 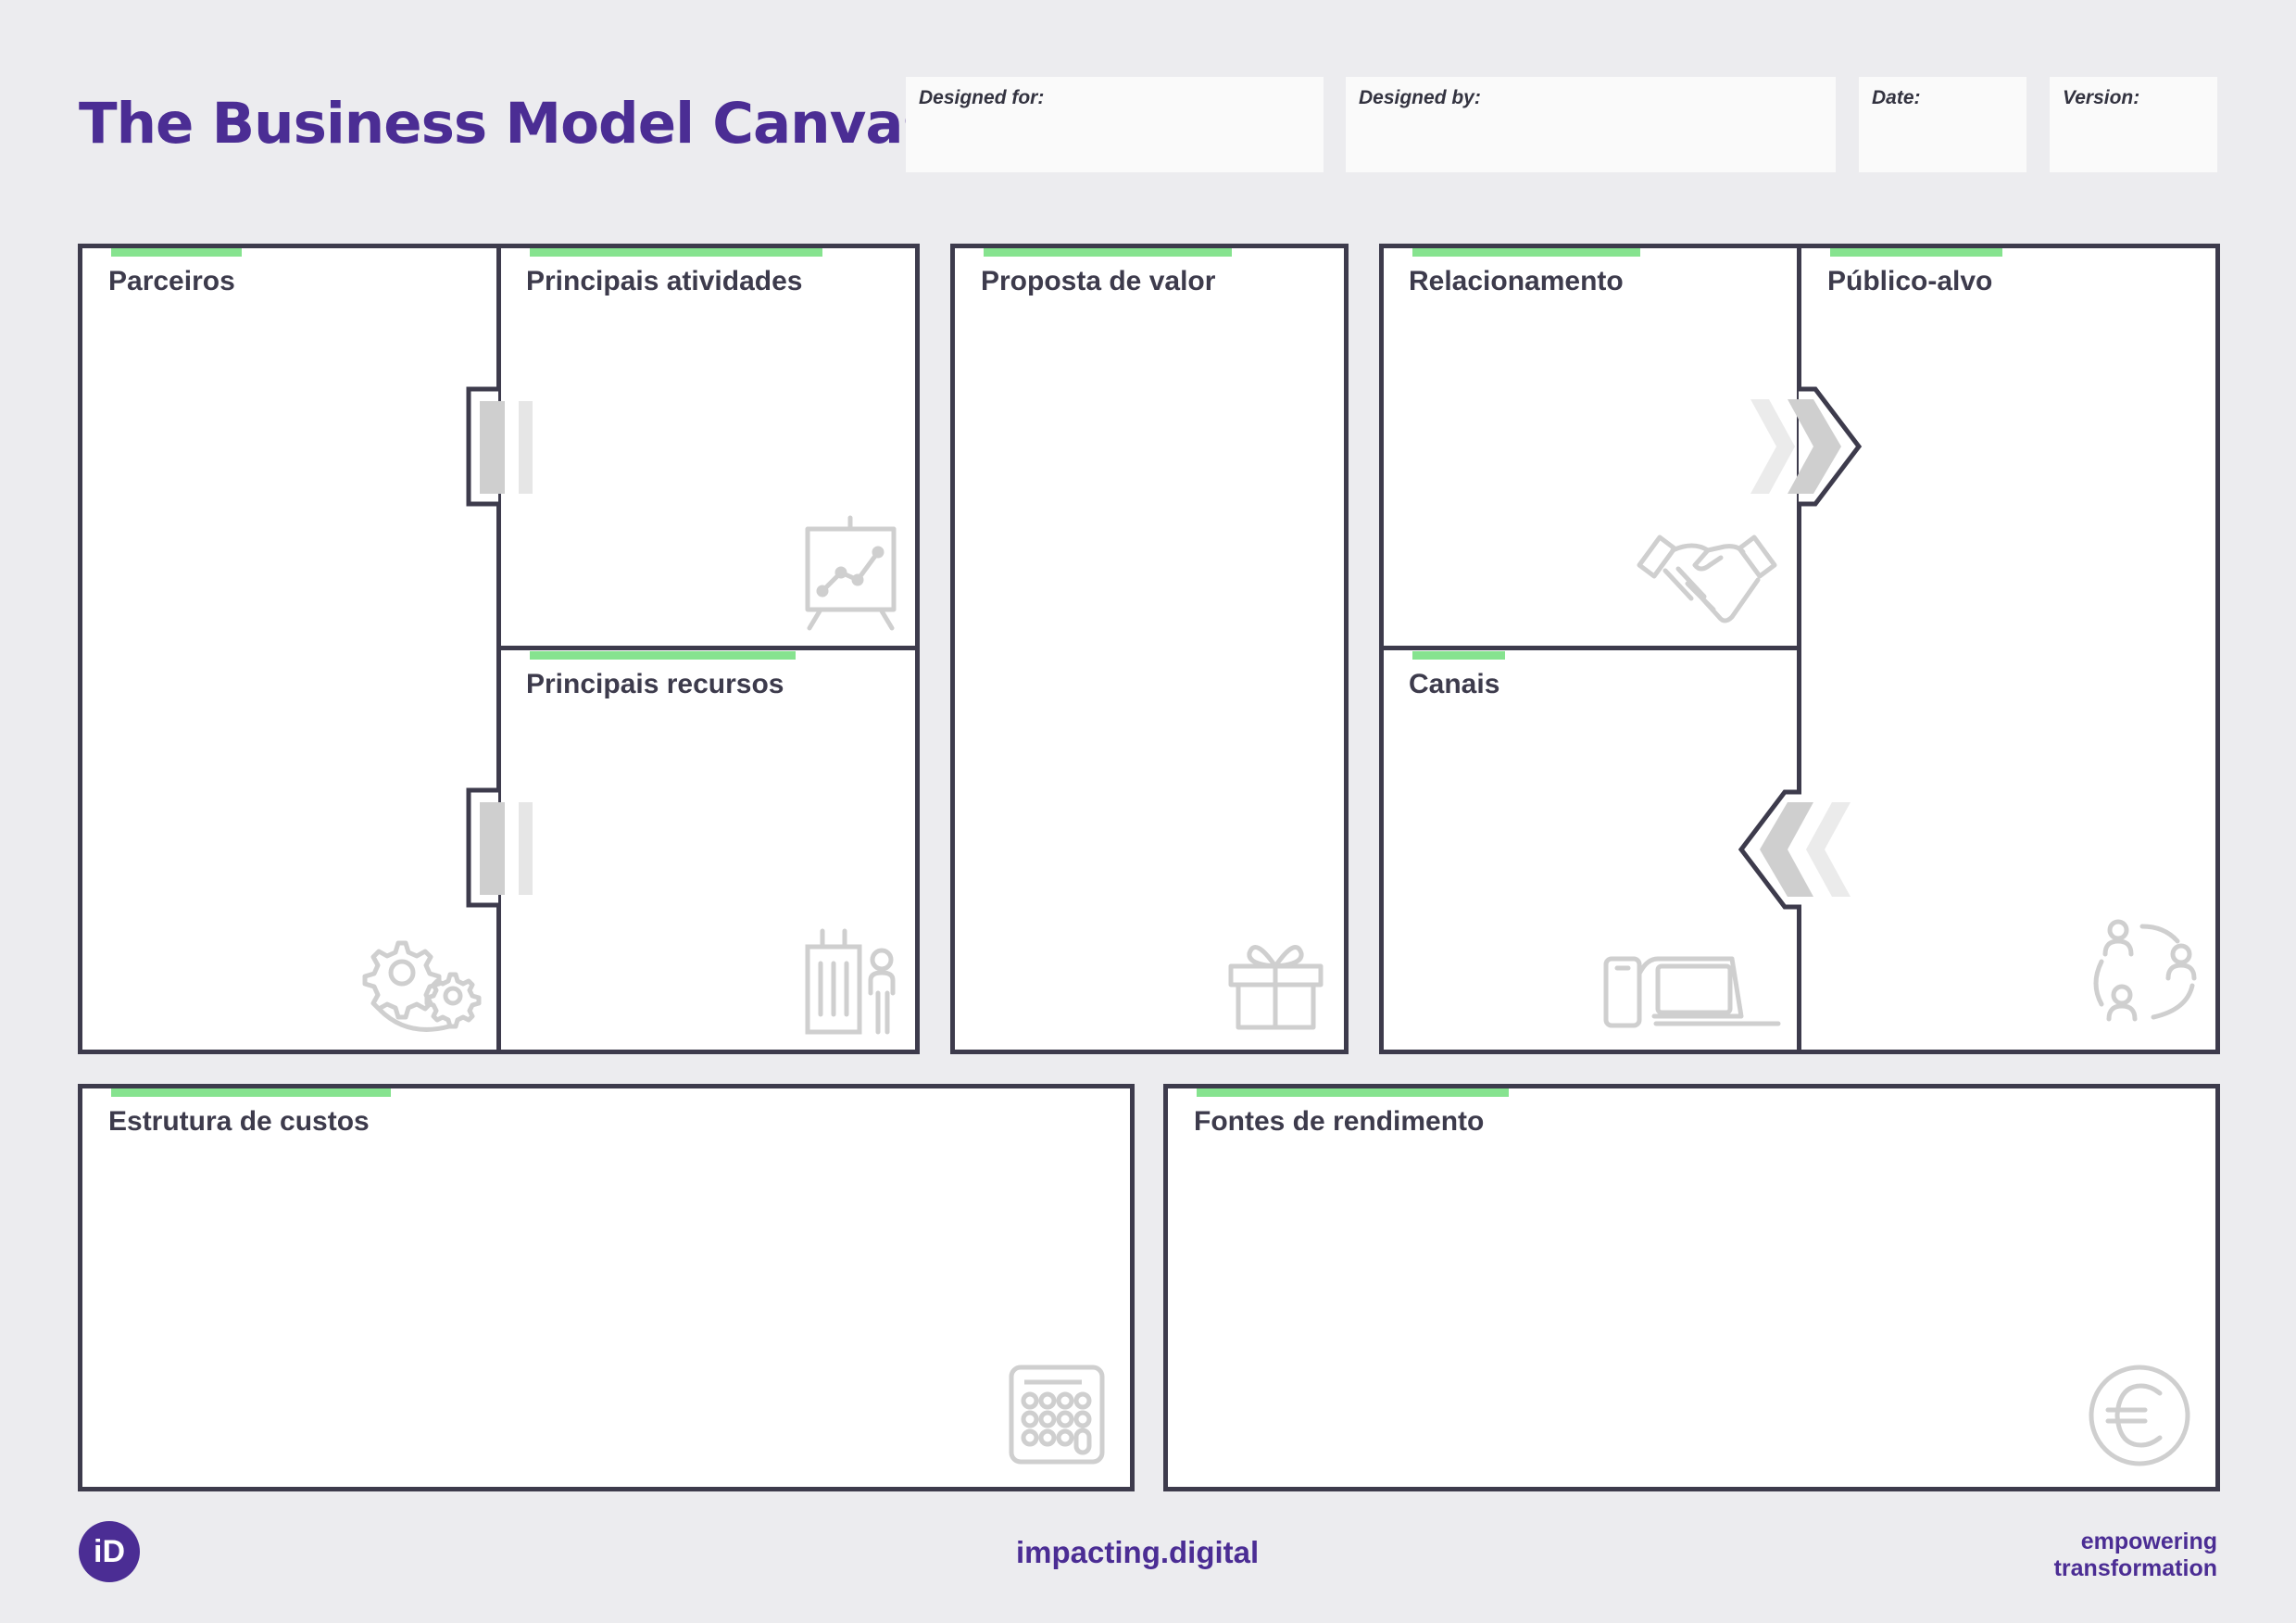 What do you see at coordinates (851, 573) in the screenshot?
I see `presentation-chart-icon` at bounding box center [851, 573].